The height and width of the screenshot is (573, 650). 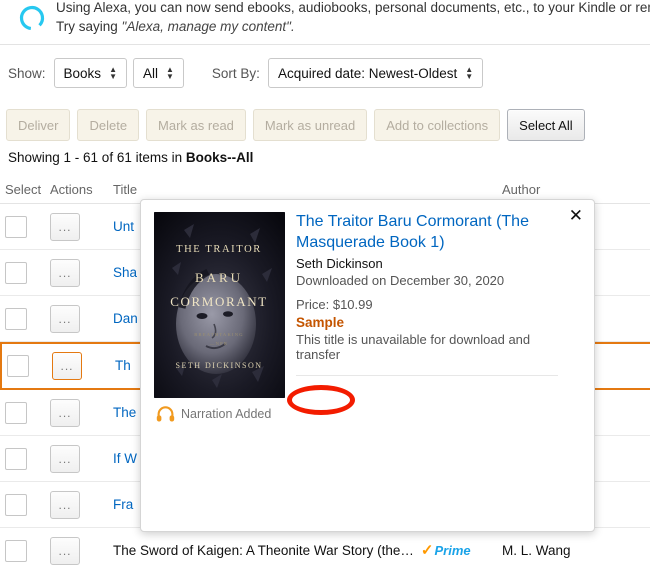 I want to click on narration-added-label: Narration Added, so click(x=226, y=414).